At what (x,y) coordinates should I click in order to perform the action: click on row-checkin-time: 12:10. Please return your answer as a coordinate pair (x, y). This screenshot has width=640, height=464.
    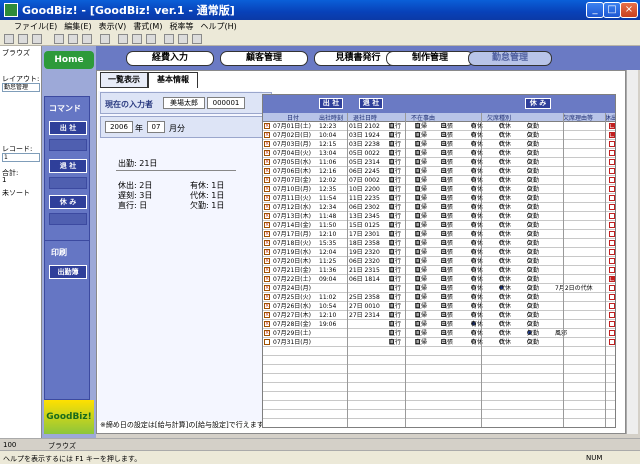
    Looking at the image, I should click on (327, 316).